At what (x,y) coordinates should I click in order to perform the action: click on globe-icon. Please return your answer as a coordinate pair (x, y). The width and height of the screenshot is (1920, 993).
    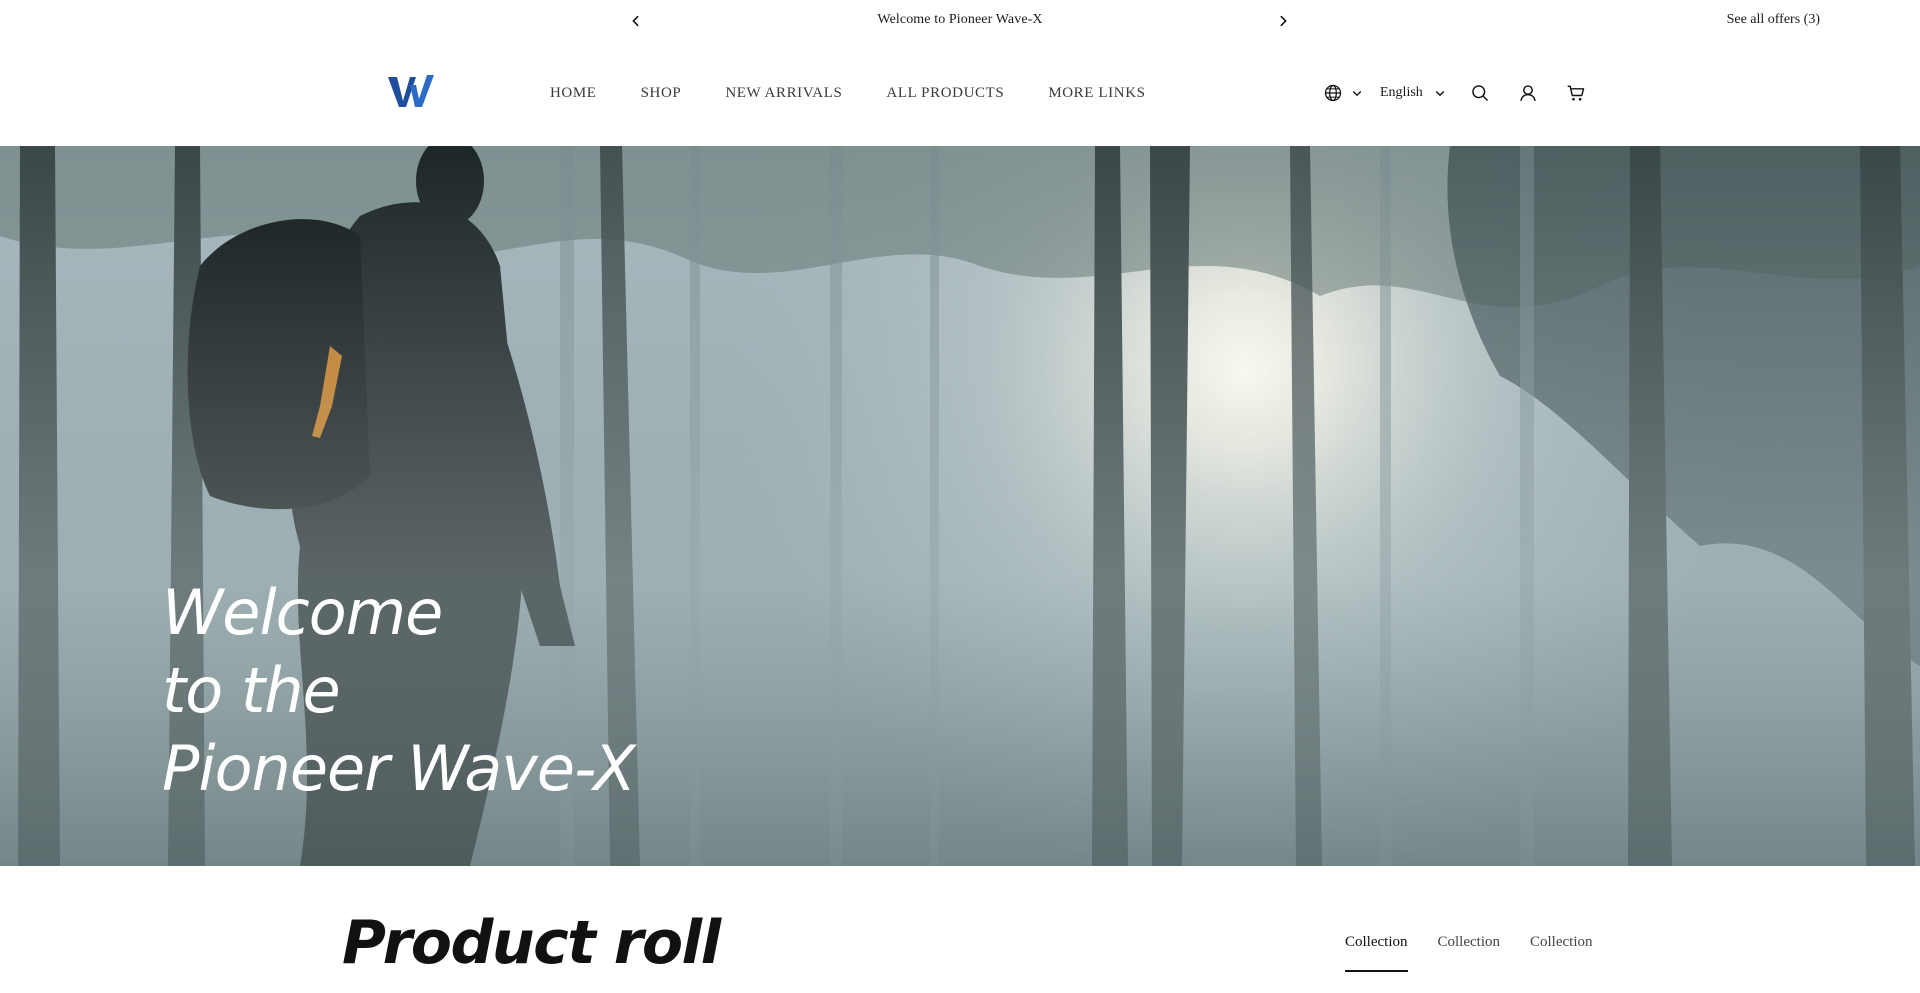
    Looking at the image, I should click on (1333, 93).